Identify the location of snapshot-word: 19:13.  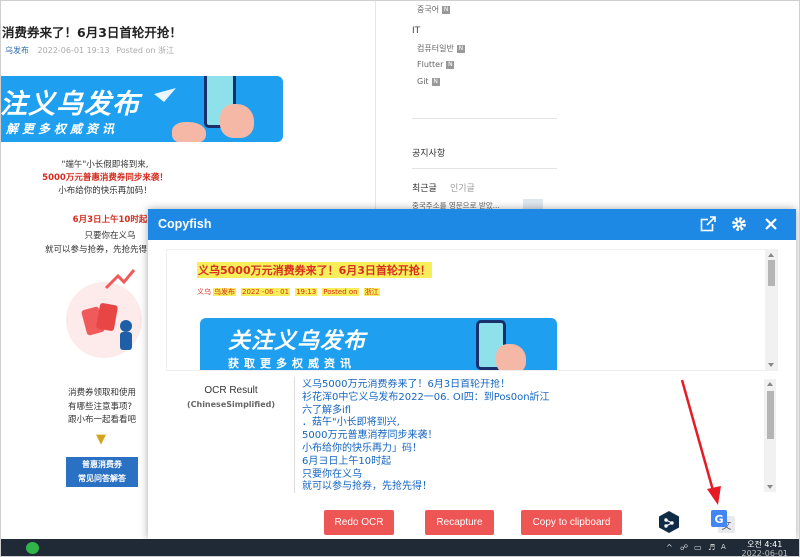
(306, 292).